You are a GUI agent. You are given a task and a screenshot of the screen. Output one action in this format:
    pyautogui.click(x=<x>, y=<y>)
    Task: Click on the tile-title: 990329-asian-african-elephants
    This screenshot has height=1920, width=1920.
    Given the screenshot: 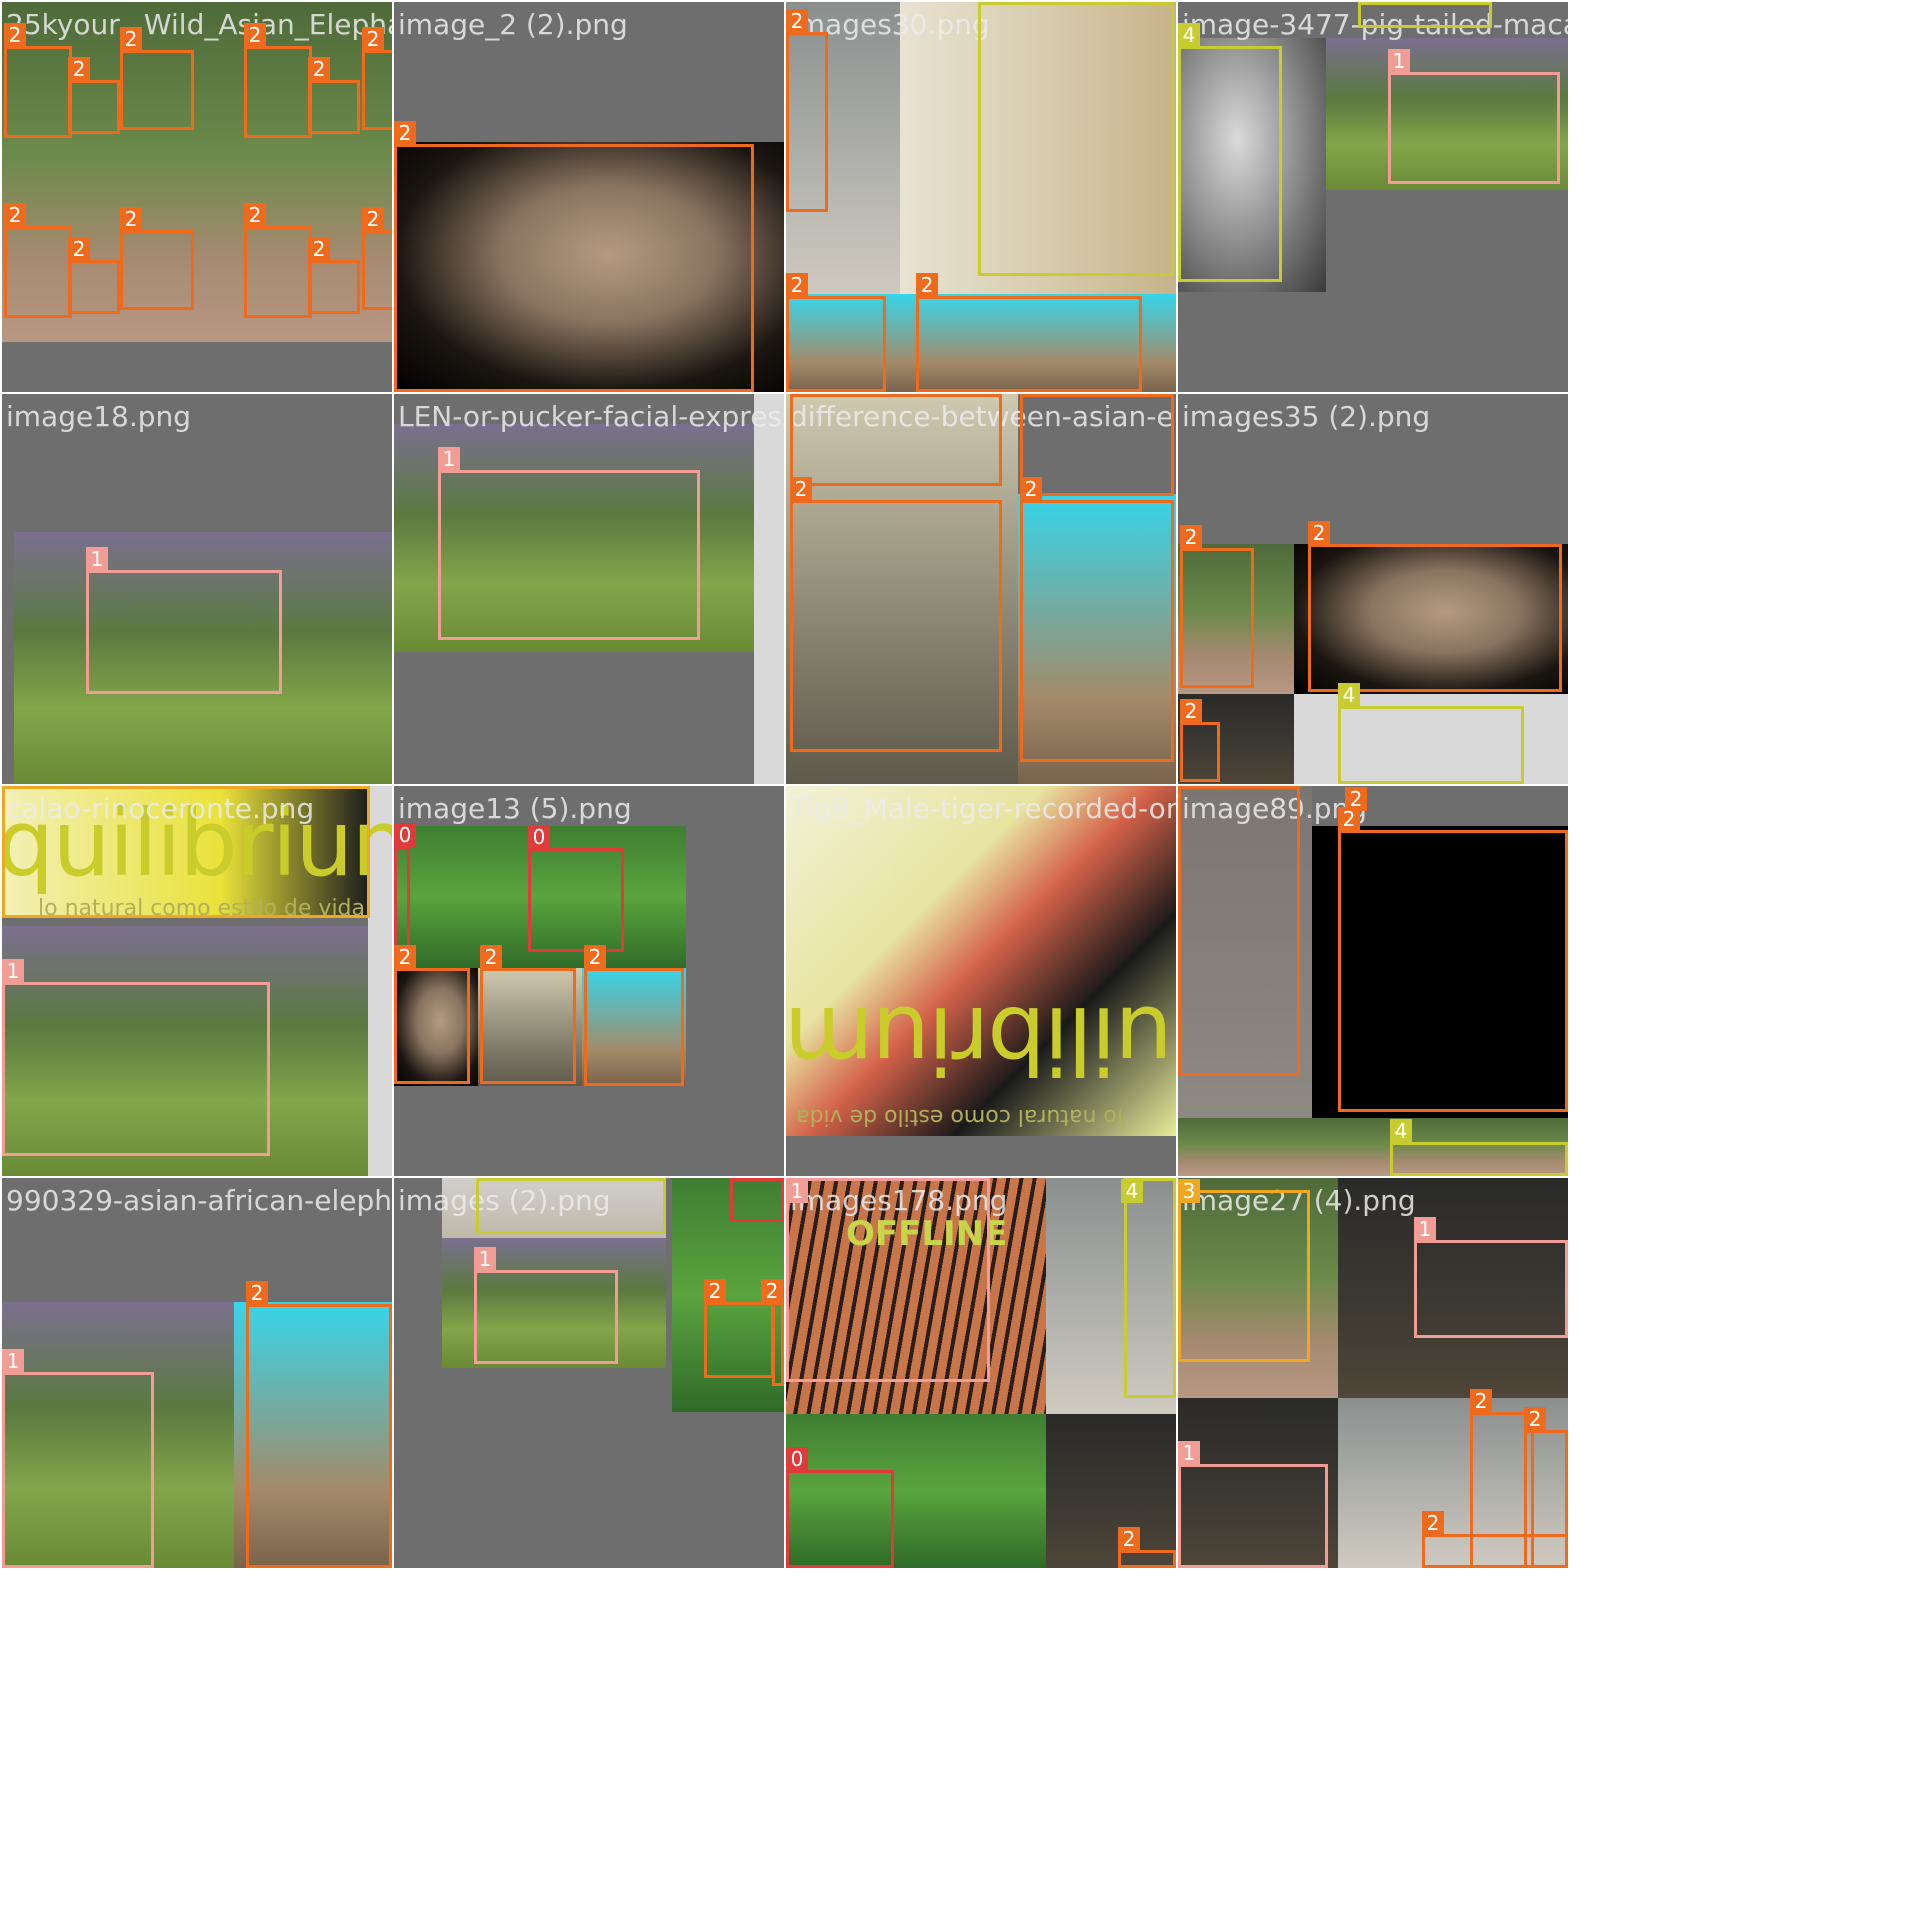 What is the action you would take?
    pyautogui.click(x=199, y=1200)
    